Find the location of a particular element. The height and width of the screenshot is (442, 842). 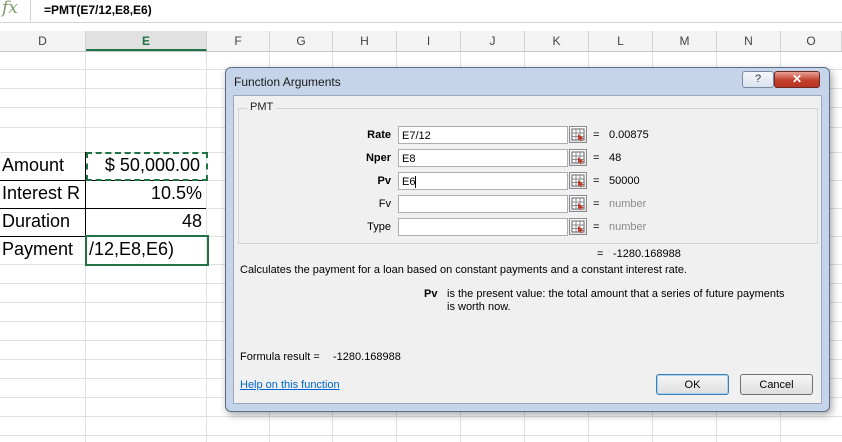

column-header-row: D E F G H I J K L M N O is located at coordinates (421, 41).